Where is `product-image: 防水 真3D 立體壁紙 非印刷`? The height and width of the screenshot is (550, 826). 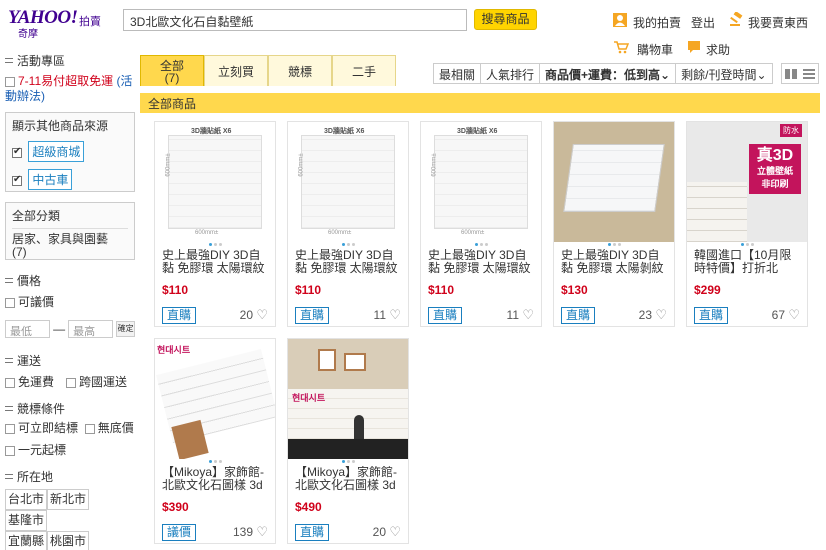 product-image: 防水 真3D 立體壁紙 非印刷 is located at coordinates (747, 182).